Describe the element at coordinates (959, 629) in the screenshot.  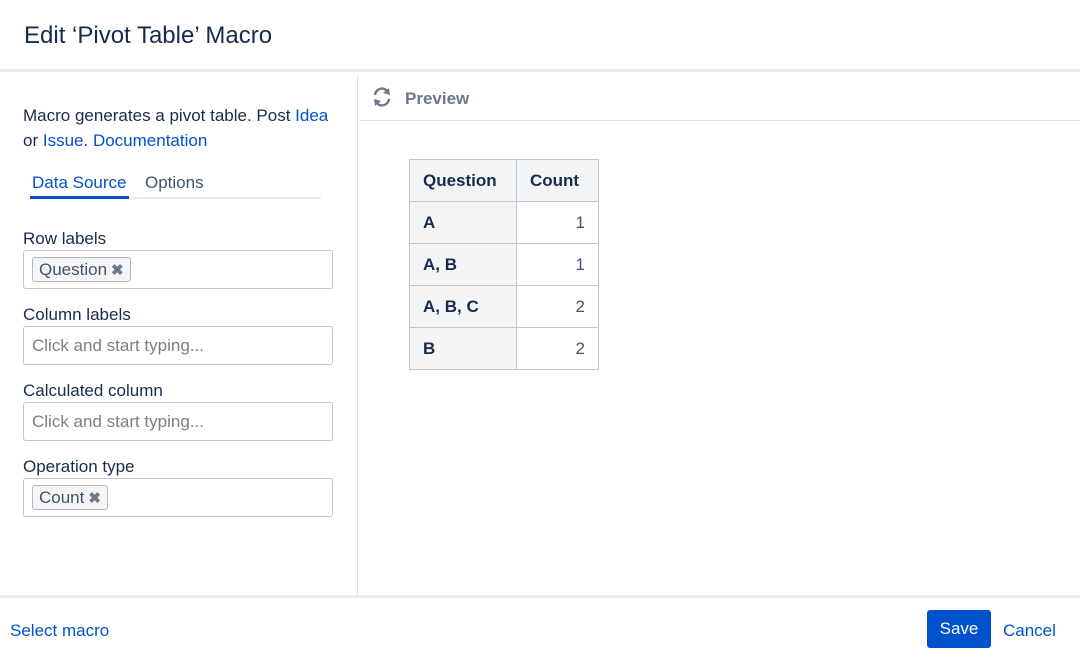
I see `save-button: Save` at that location.